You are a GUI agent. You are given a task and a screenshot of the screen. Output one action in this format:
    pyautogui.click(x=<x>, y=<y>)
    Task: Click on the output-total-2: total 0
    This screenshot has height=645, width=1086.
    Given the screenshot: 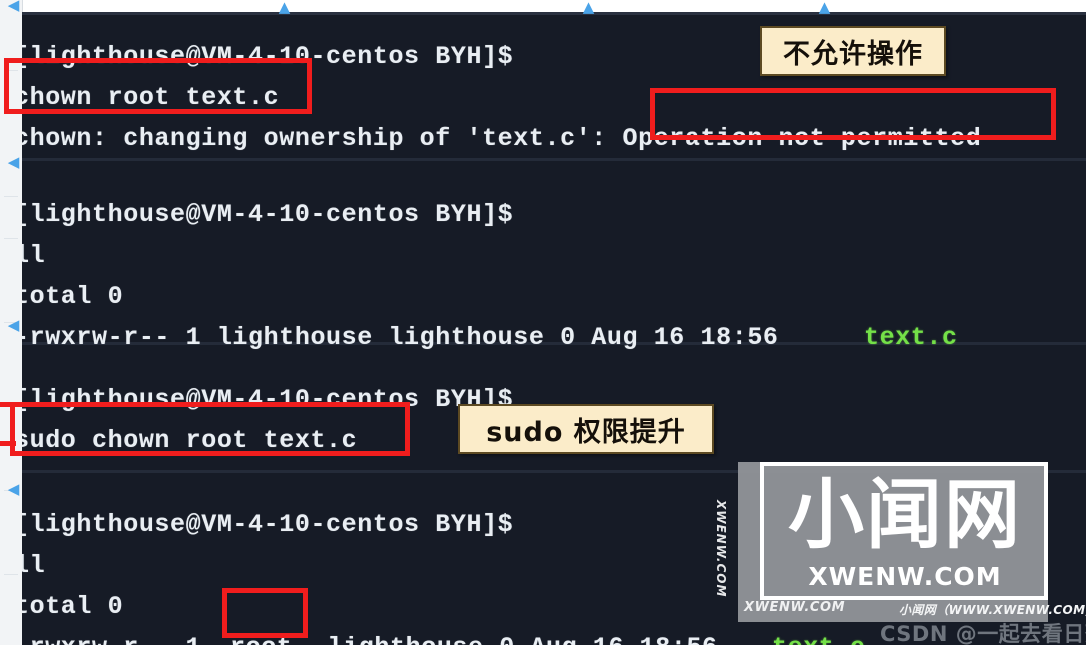 What is the action you would take?
    pyautogui.click(x=73, y=606)
    